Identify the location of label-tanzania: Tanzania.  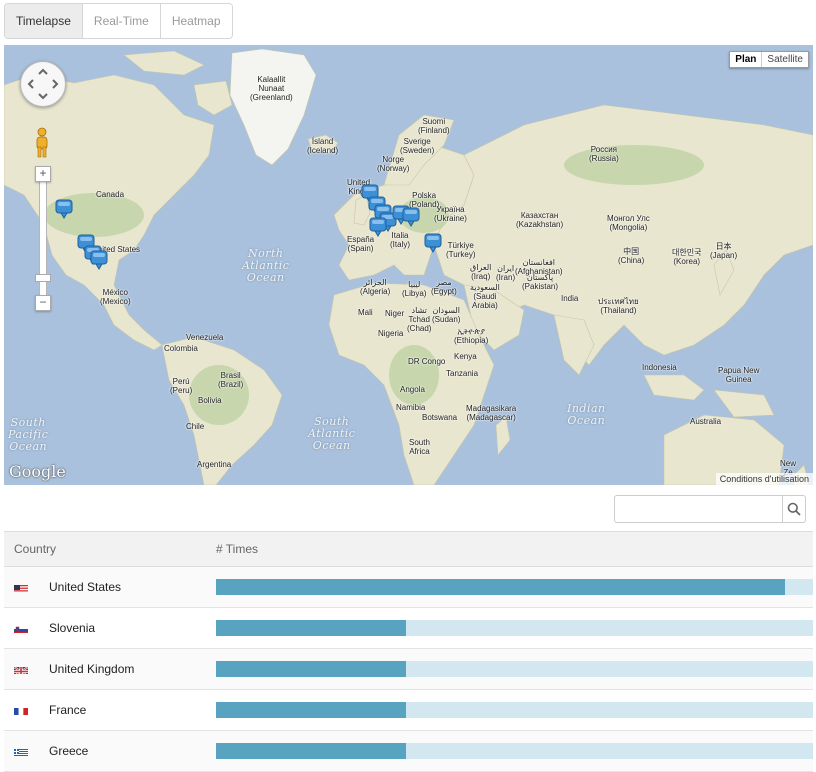
(462, 373).